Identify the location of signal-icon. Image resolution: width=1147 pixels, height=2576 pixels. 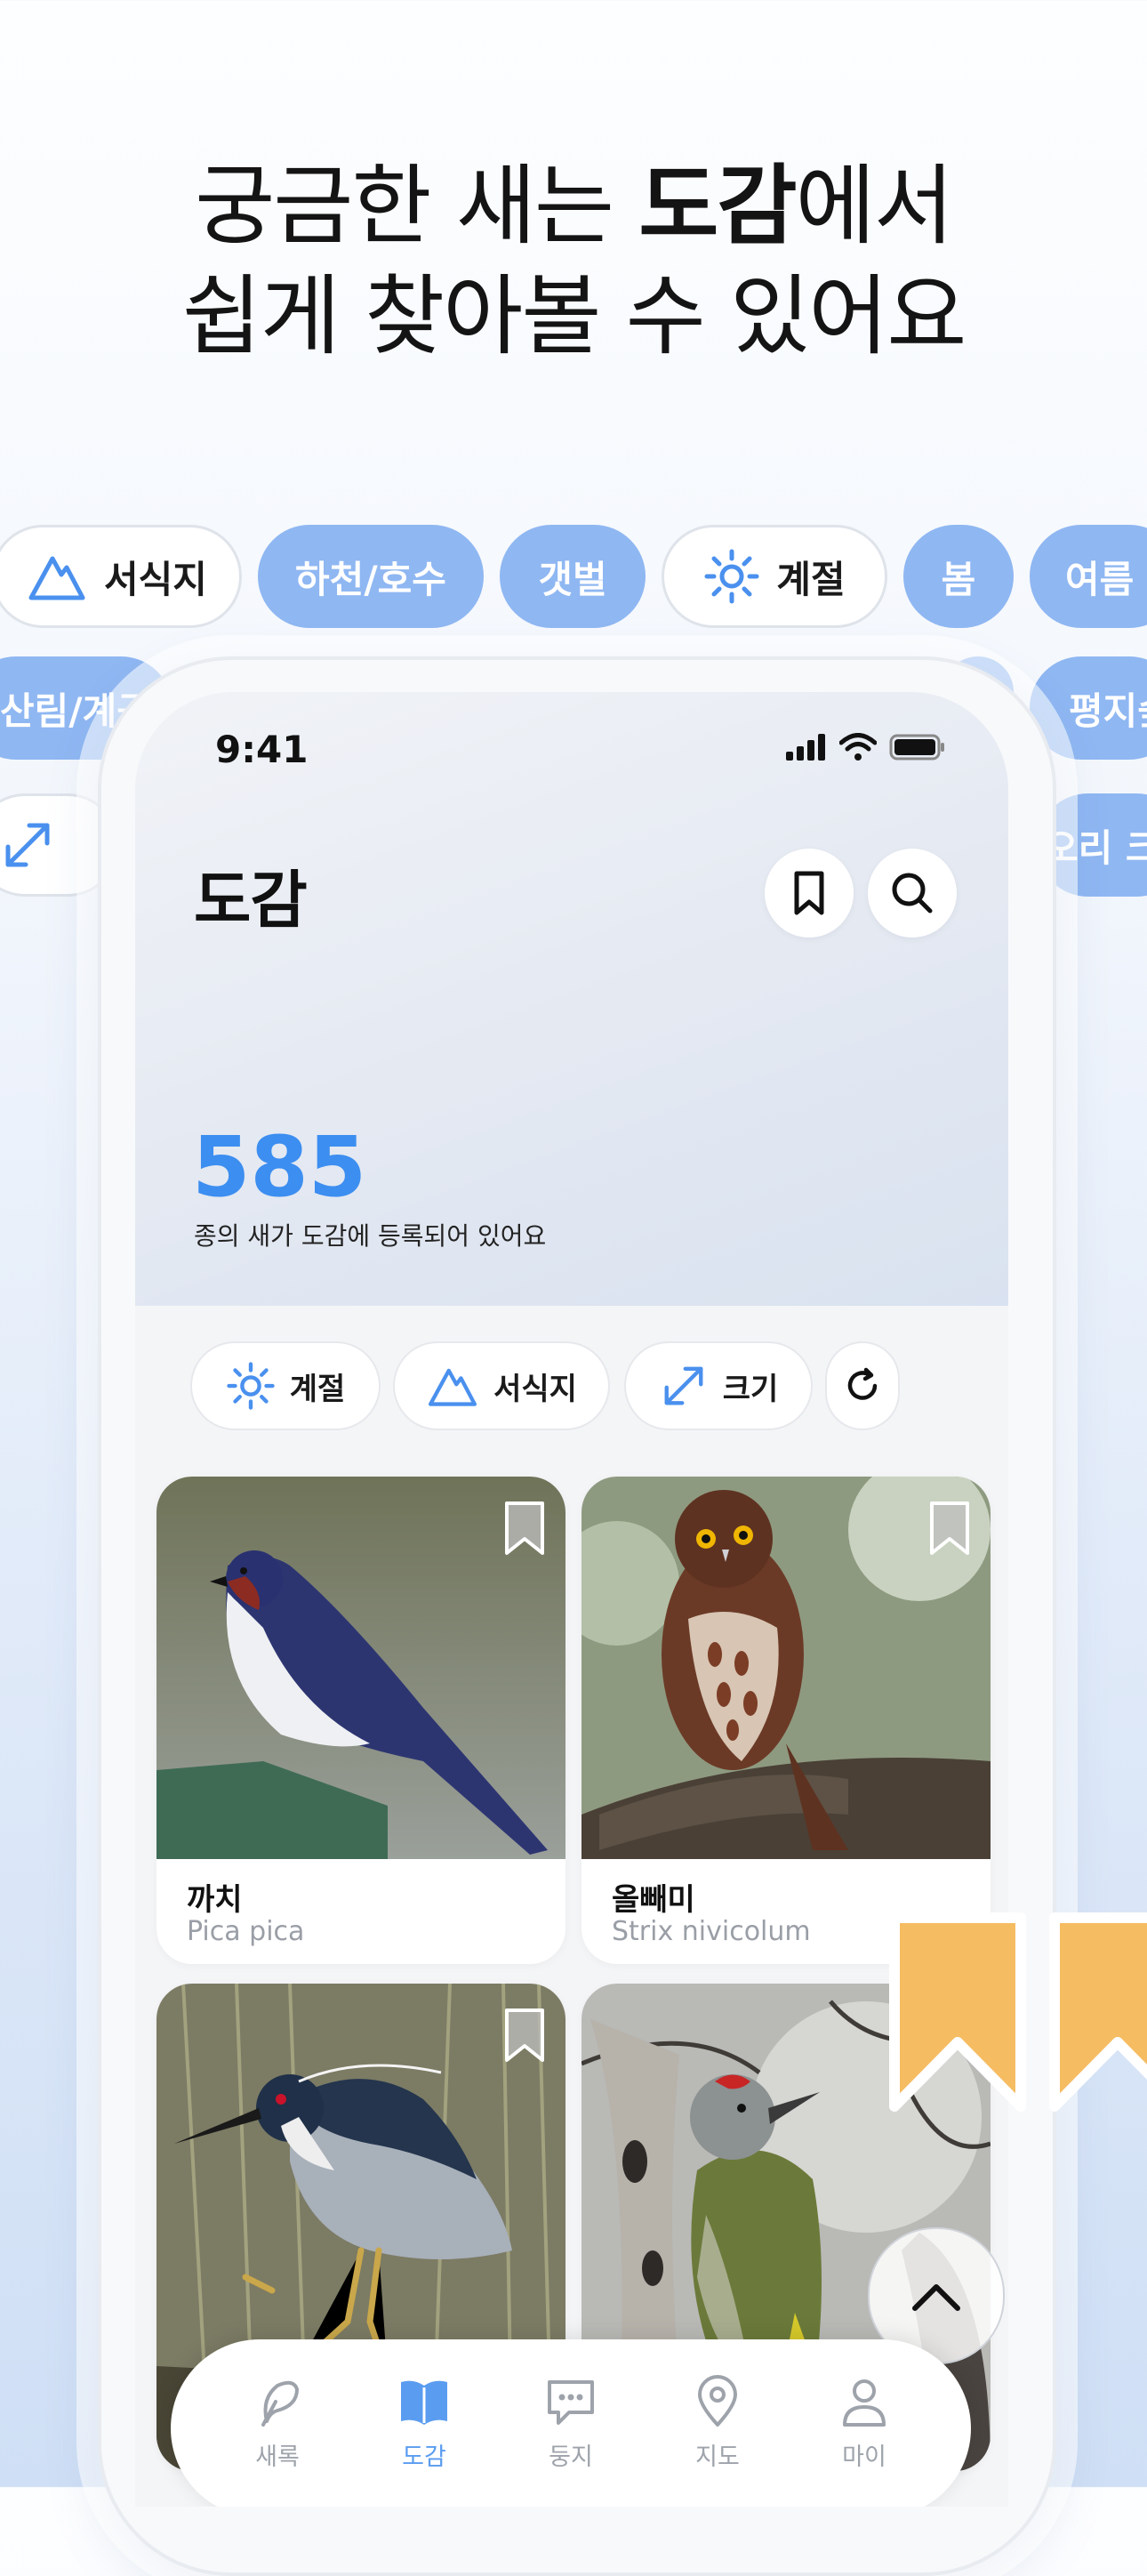
(805, 747).